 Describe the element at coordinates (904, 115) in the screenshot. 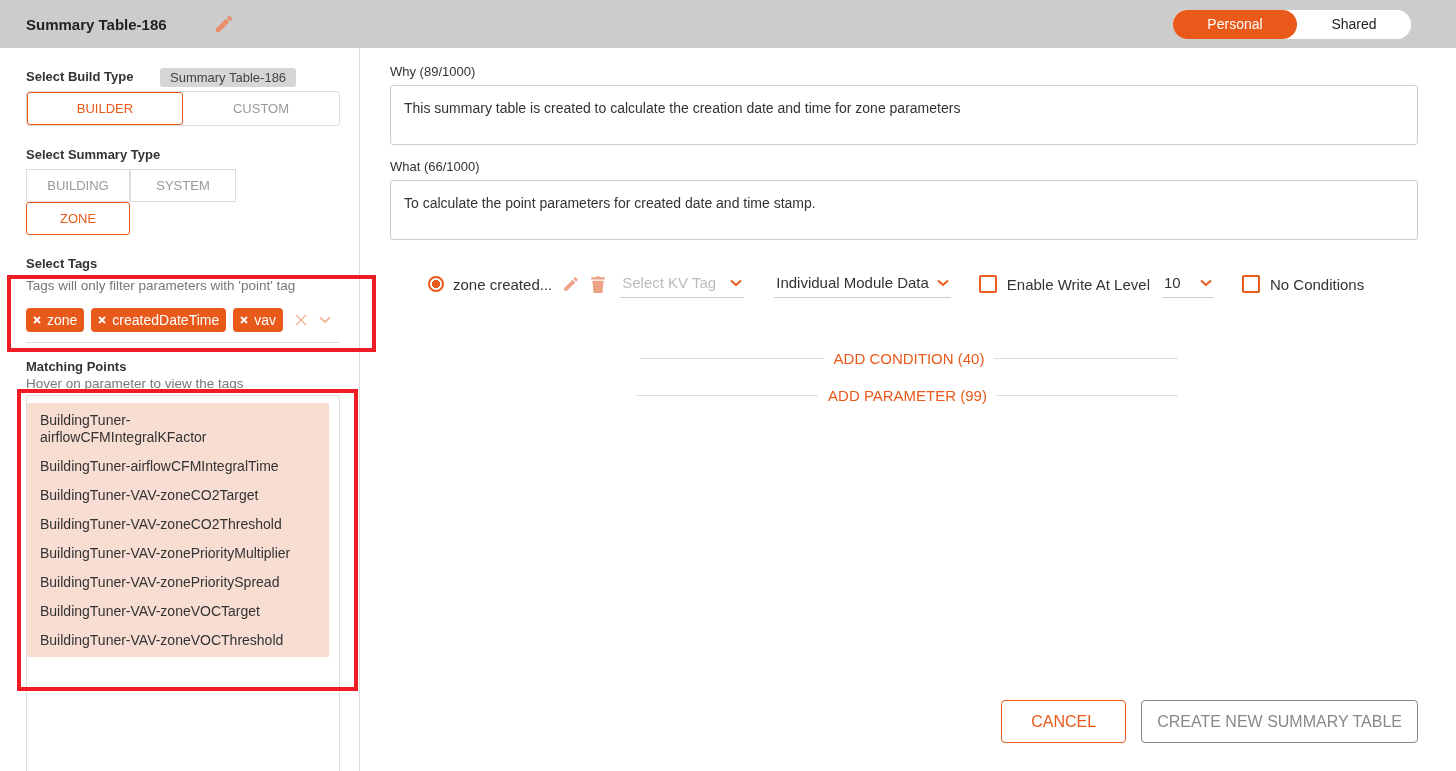

I see `why-field: This summary table is created to calculate the creation date and time for zone parameters` at that location.